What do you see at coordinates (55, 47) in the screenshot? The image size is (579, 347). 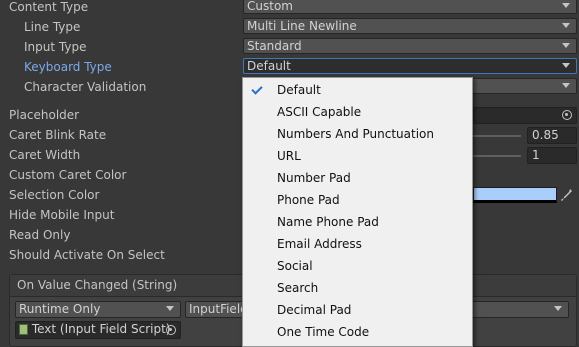 I see `input-type-label: Input Type` at bounding box center [55, 47].